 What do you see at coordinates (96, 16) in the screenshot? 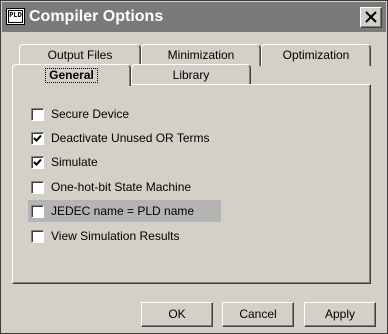
I see `window-title: Compiler Options` at bounding box center [96, 16].